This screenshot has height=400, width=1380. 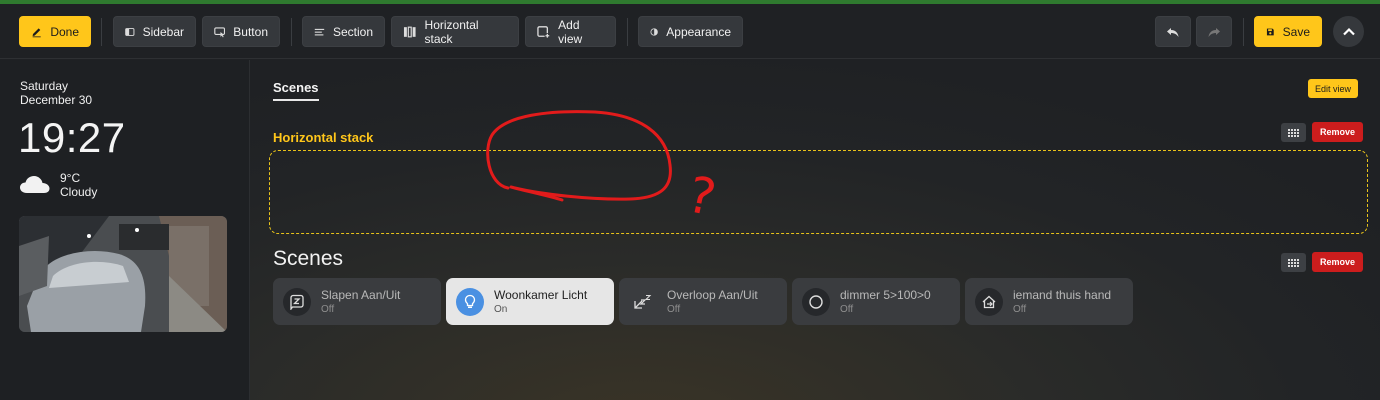 I want to click on appearance-label: Appearance, so click(x=698, y=31).